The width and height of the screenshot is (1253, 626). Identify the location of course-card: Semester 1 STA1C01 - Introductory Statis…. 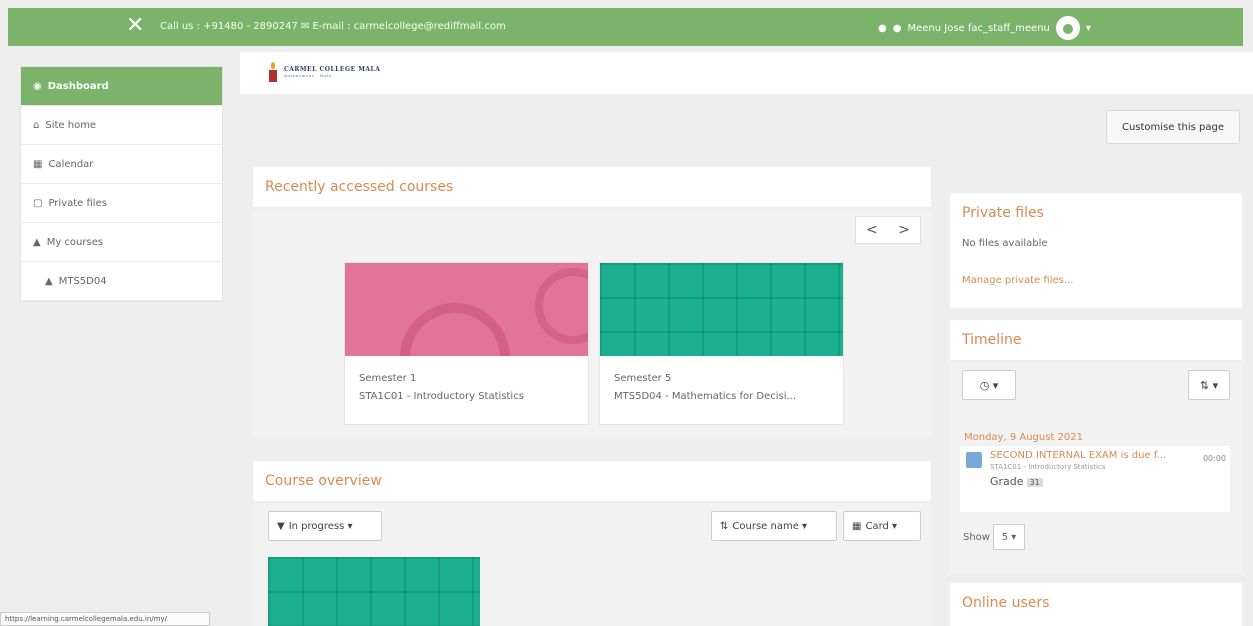
(466, 343).